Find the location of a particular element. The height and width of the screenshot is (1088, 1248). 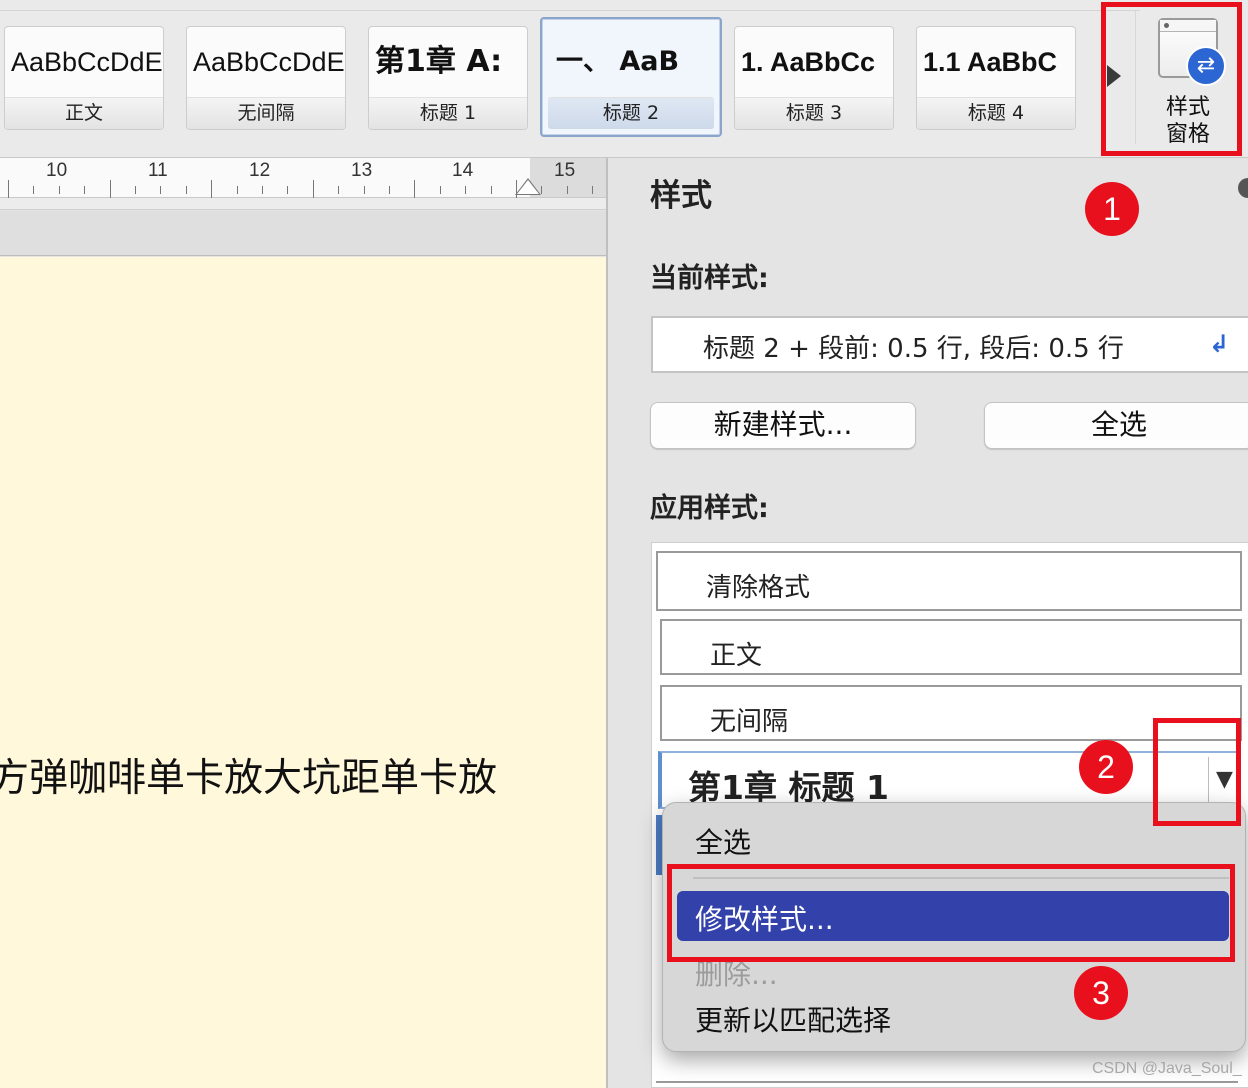

menu-item-select-all: 全选 is located at coordinates (723, 841).